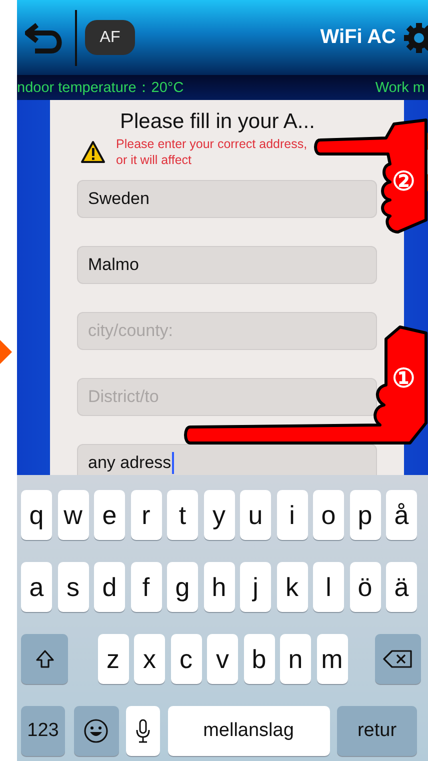 The image size is (428, 761). What do you see at coordinates (43, 731) in the screenshot?
I see `numbers-key: 123` at bounding box center [43, 731].